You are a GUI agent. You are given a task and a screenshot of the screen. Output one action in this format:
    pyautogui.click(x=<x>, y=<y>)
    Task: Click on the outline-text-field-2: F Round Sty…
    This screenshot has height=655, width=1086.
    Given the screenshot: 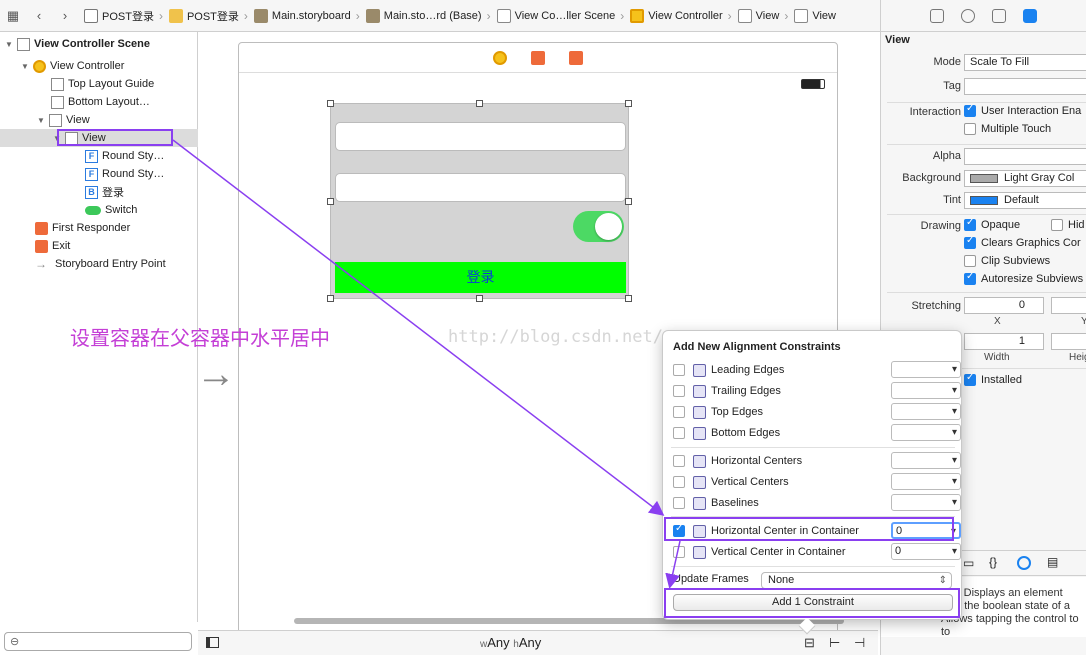 What is the action you would take?
    pyautogui.click(x=99, y=174)
    